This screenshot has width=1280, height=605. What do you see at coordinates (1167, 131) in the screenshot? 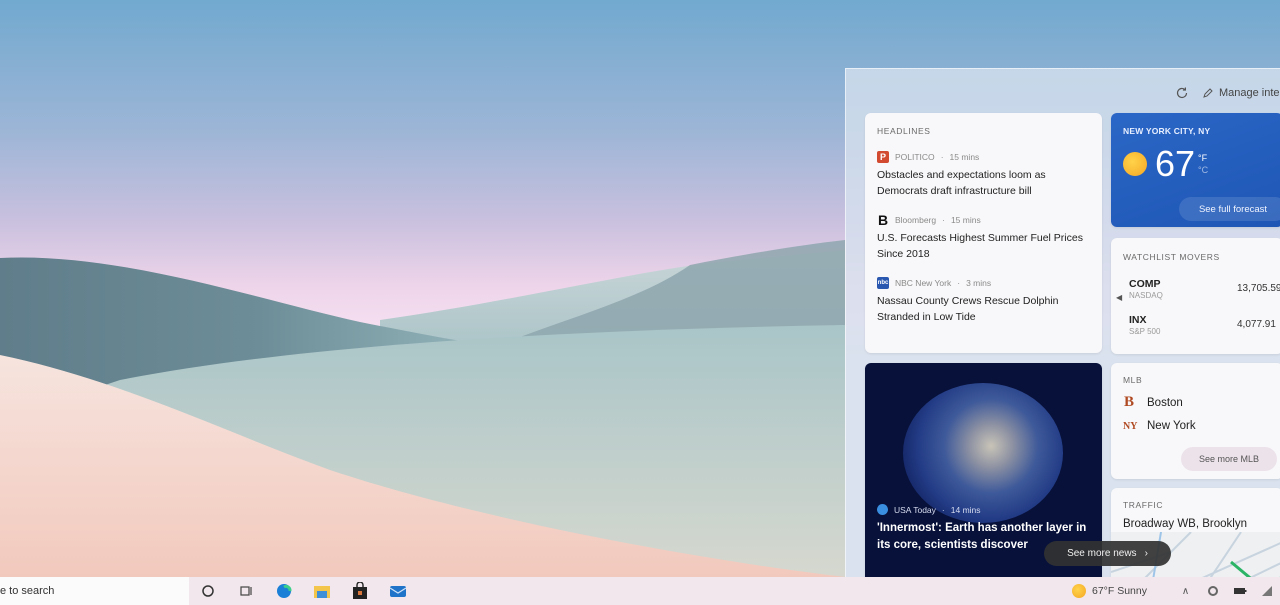
I see `weather-location: NEW YORK CITY, NY` at bounding box center [1167, 131].